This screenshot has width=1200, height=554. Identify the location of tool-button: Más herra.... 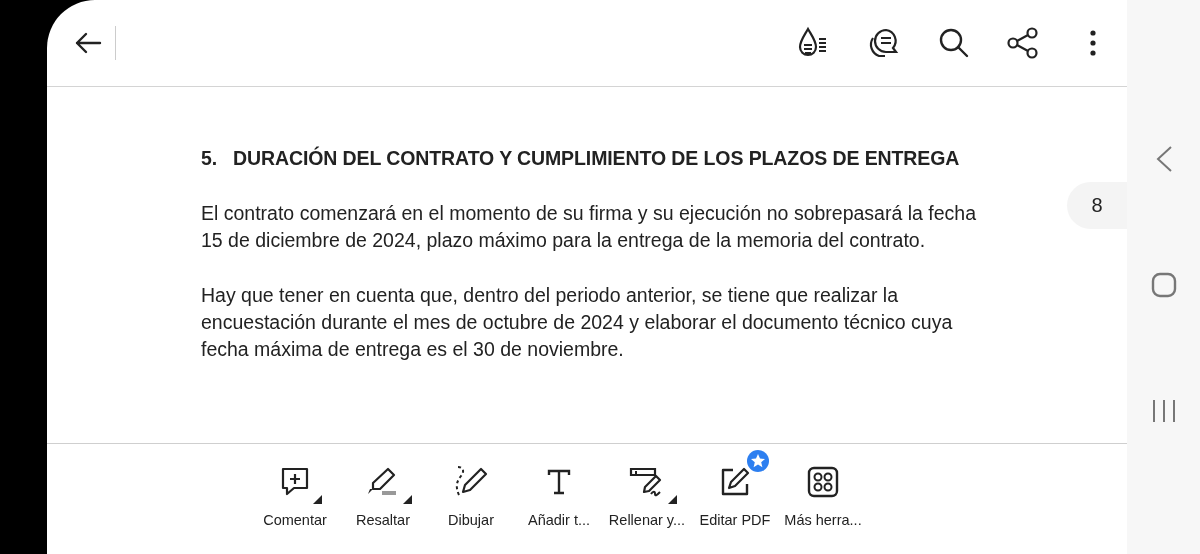
(823, 488).